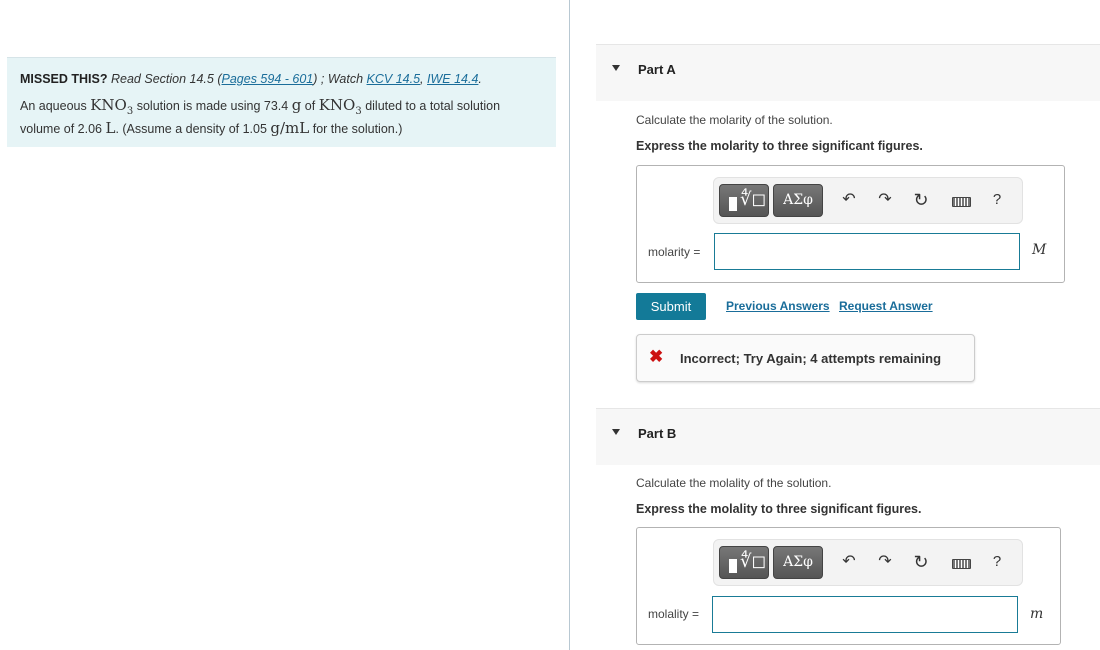  What do you see at coordinates (569, 325) in the screenshot?
I see `column-divider` at bounding box center [569, 325].